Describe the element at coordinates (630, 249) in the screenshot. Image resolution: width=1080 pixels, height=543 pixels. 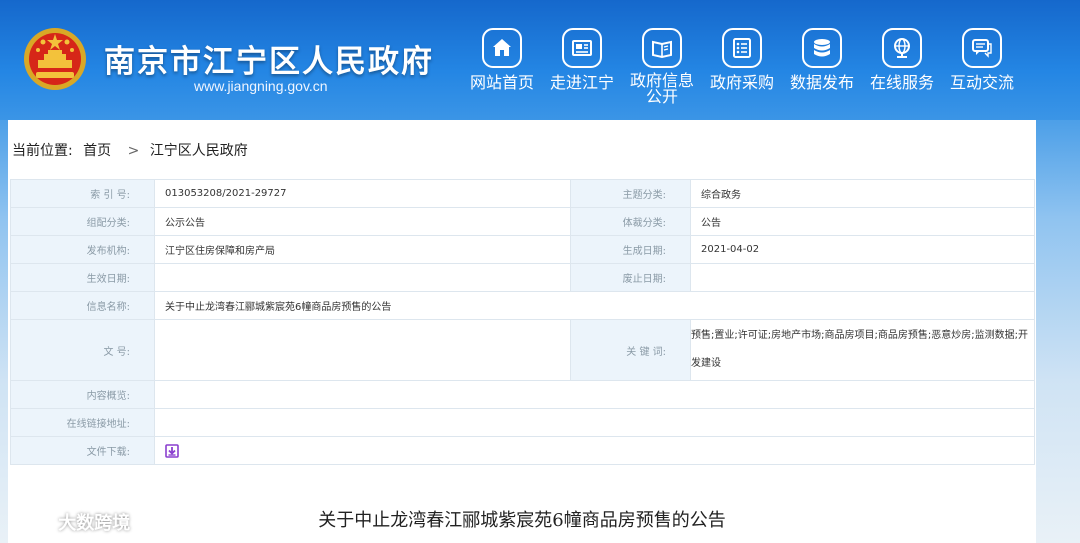
I see `created-date-label: 生成日期:` at that location.